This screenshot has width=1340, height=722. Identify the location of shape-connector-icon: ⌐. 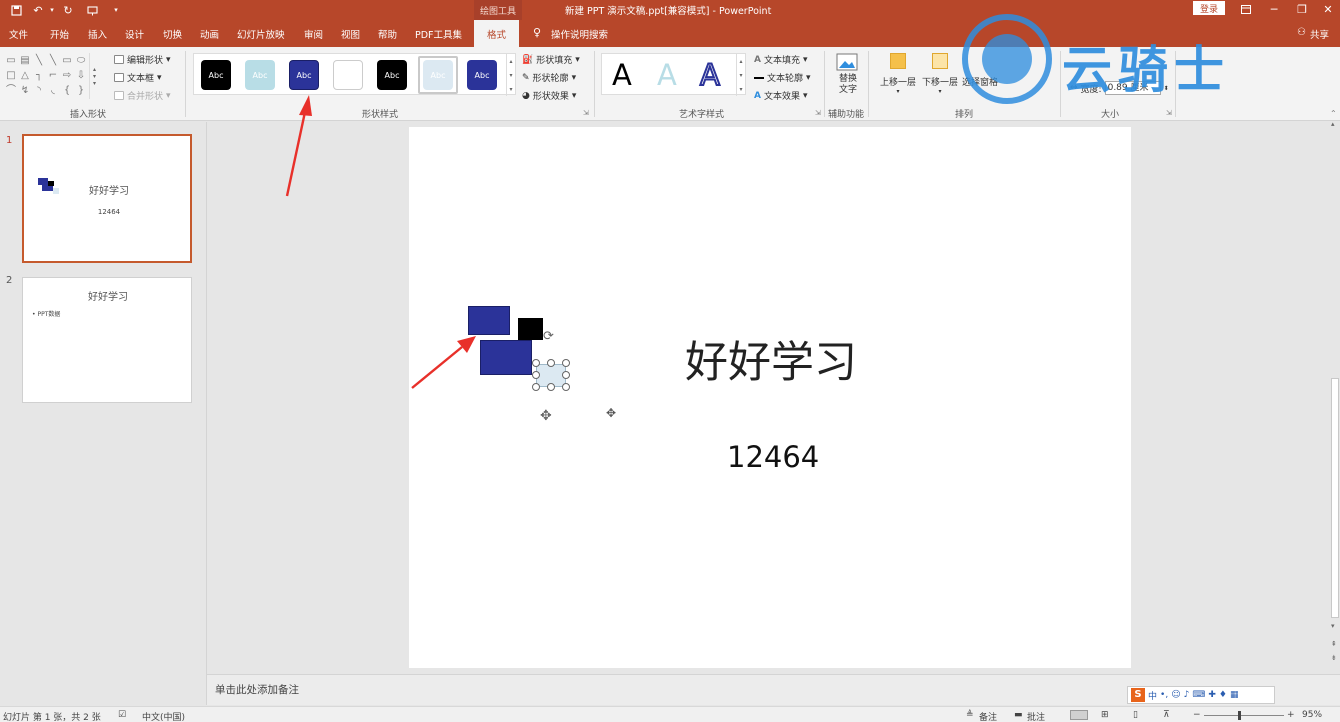
(53, 76).